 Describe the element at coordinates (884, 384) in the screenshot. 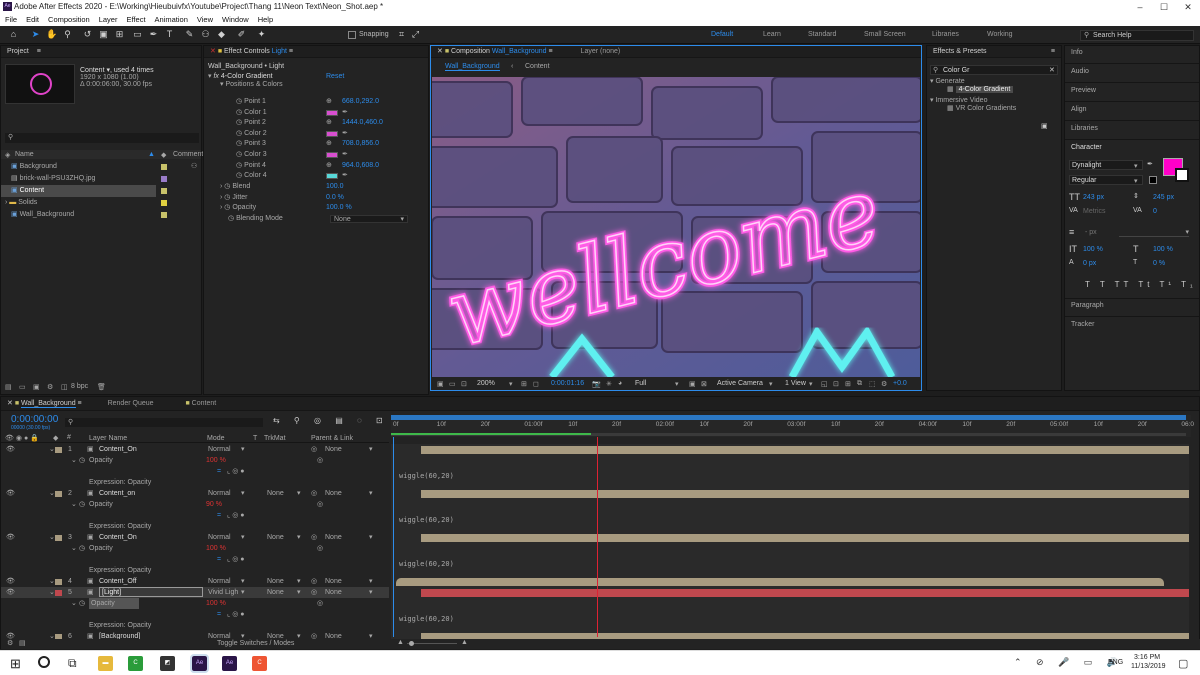

I see `exposure-icon: ⚙` at that location.